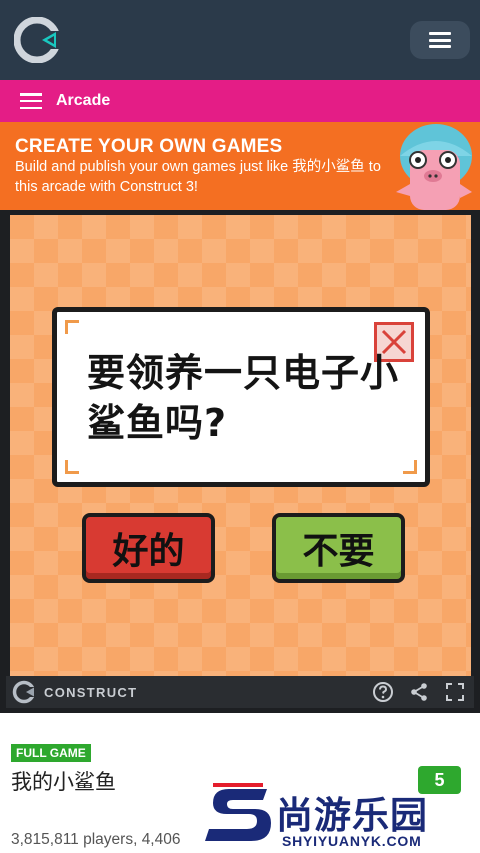 The image size is (480, 853). Describe the element at coordinates (51, 753) in the screenshot. I see `full-game-badge: FULL GAME` at that location.